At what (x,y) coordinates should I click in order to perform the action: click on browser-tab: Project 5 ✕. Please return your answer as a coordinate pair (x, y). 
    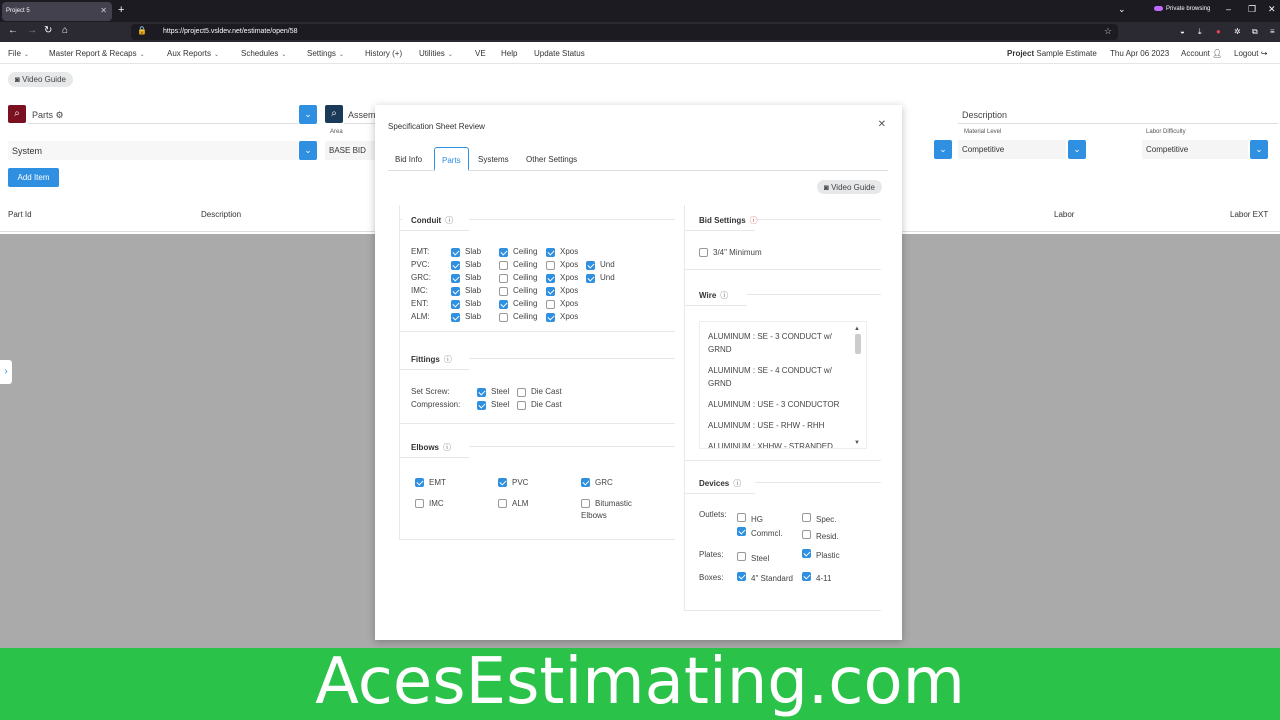
    Looking at the image, I should click on (57, 11).